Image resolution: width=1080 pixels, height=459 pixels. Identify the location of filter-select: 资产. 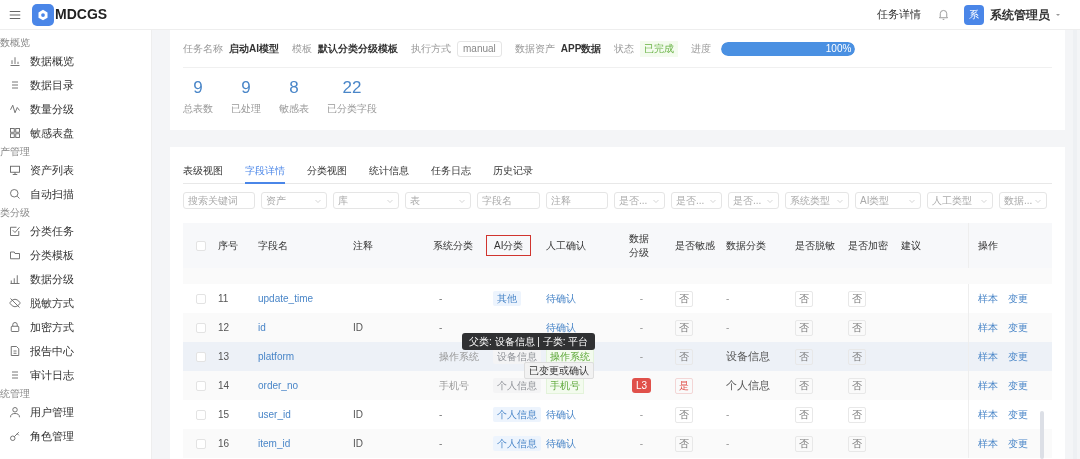
(294, 200).